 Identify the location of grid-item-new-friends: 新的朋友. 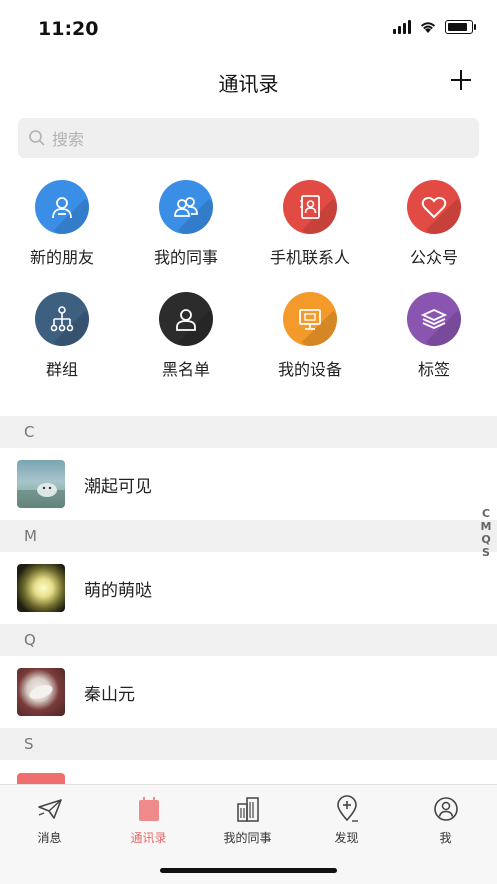
(62, 224).